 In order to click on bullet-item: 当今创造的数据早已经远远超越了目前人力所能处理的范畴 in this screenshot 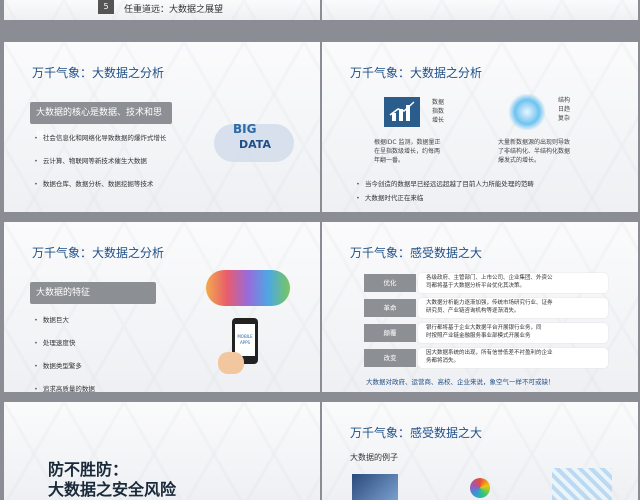, I will do `click(445, 183)`.